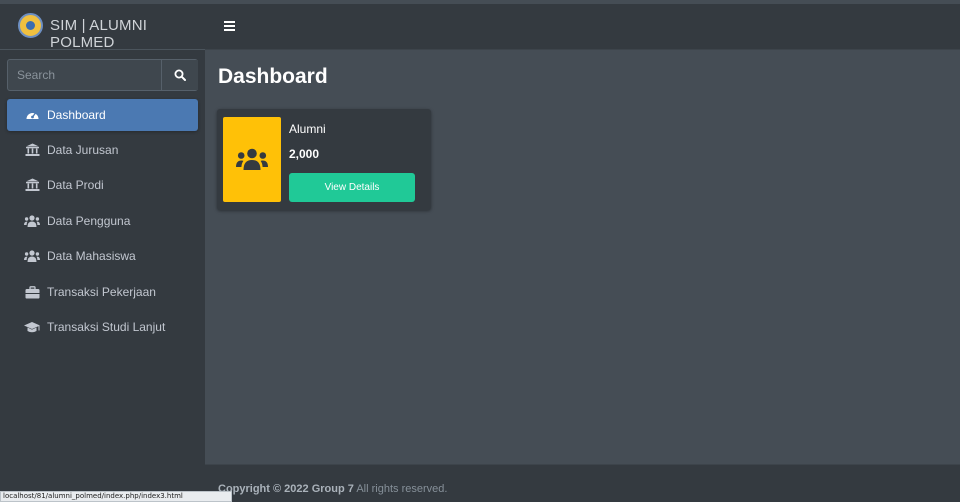  Describe the element at coordinates (75, 185) in the screenshot. I see `sidebar-item-label: Data Prodi` at that location.